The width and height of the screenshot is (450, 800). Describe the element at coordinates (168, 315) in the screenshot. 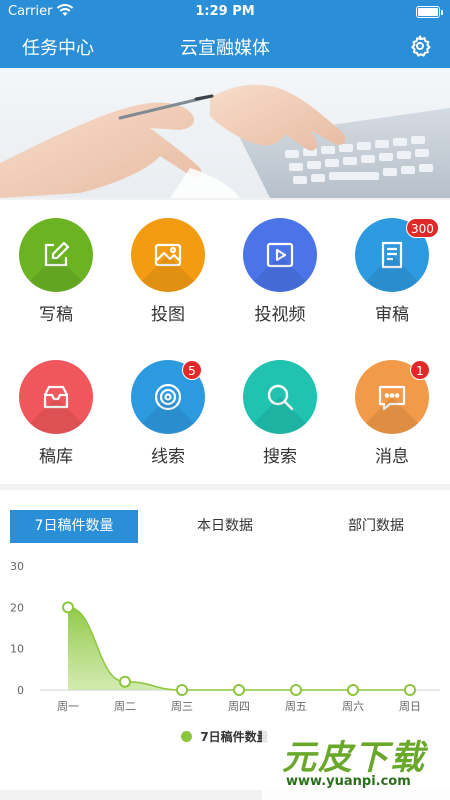

I see `tile-label: 投图` at that location.